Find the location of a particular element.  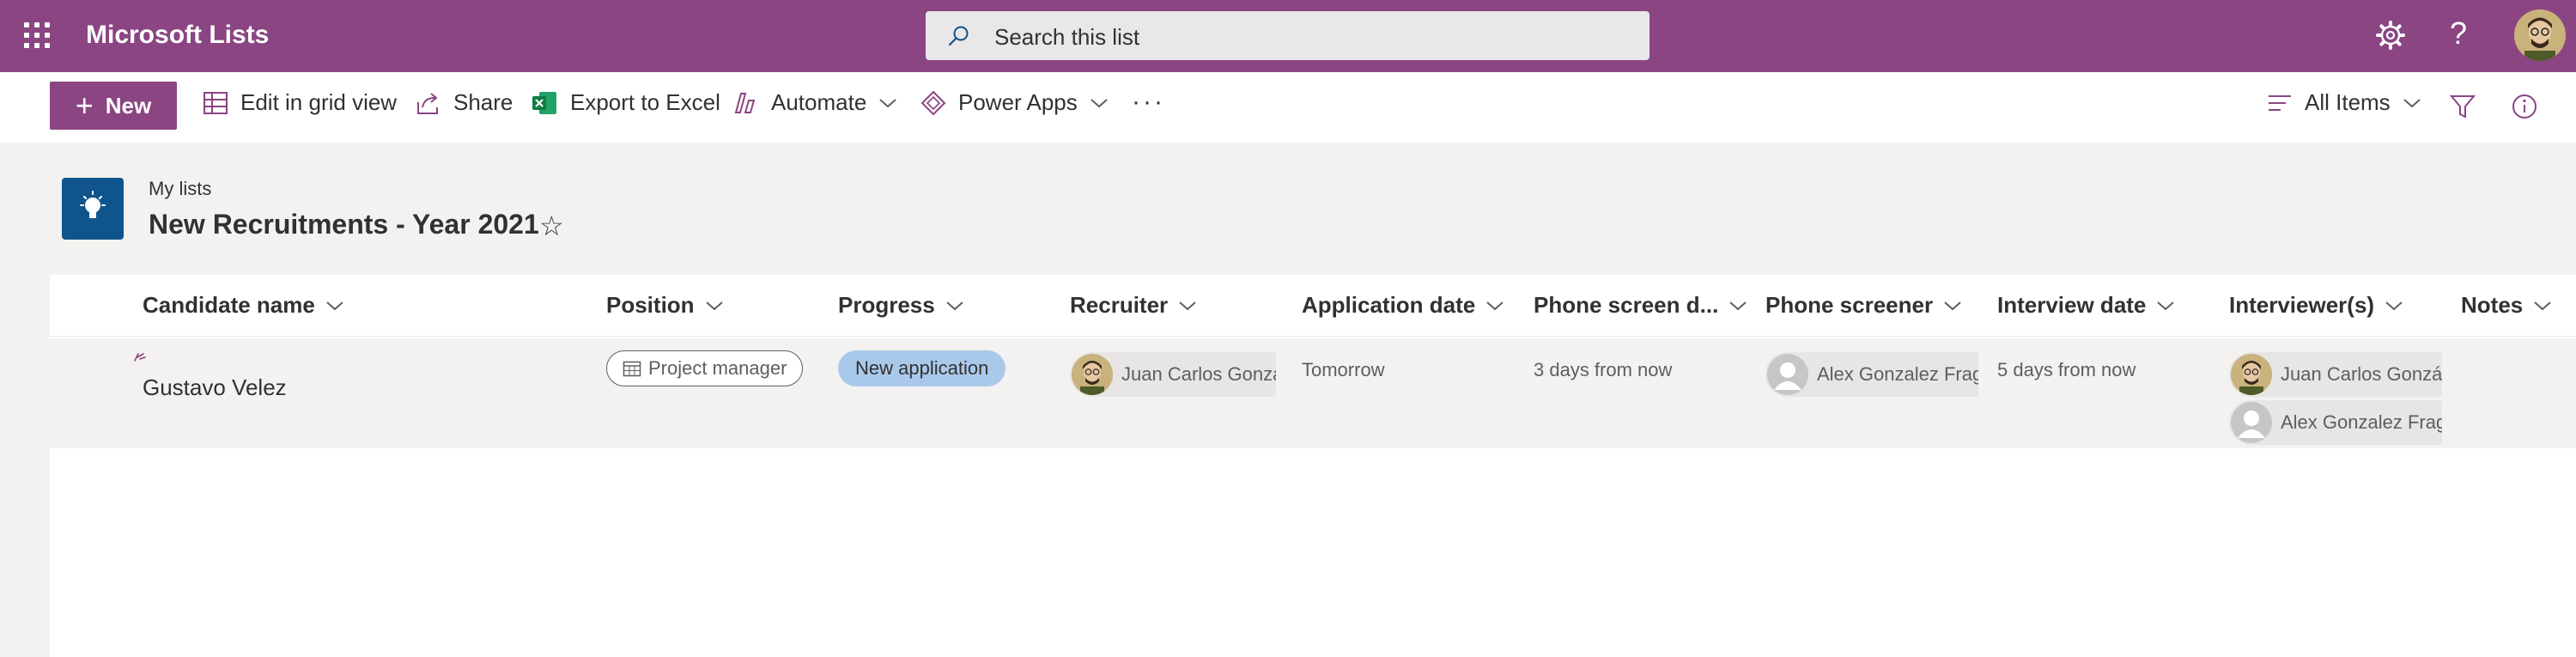

recruiter-persona: Juan Carlos Gonzále is located at coordinates (1173, 374).